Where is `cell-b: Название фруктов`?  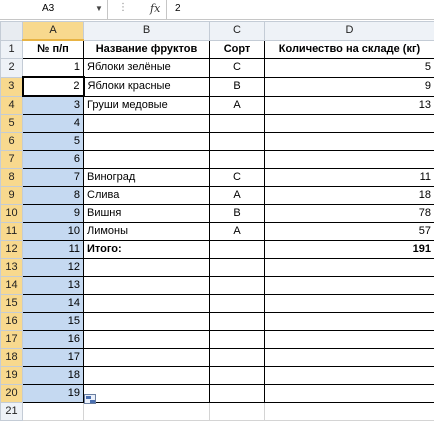
cell-b: Название фруктов is located at coordinates (147, 49).